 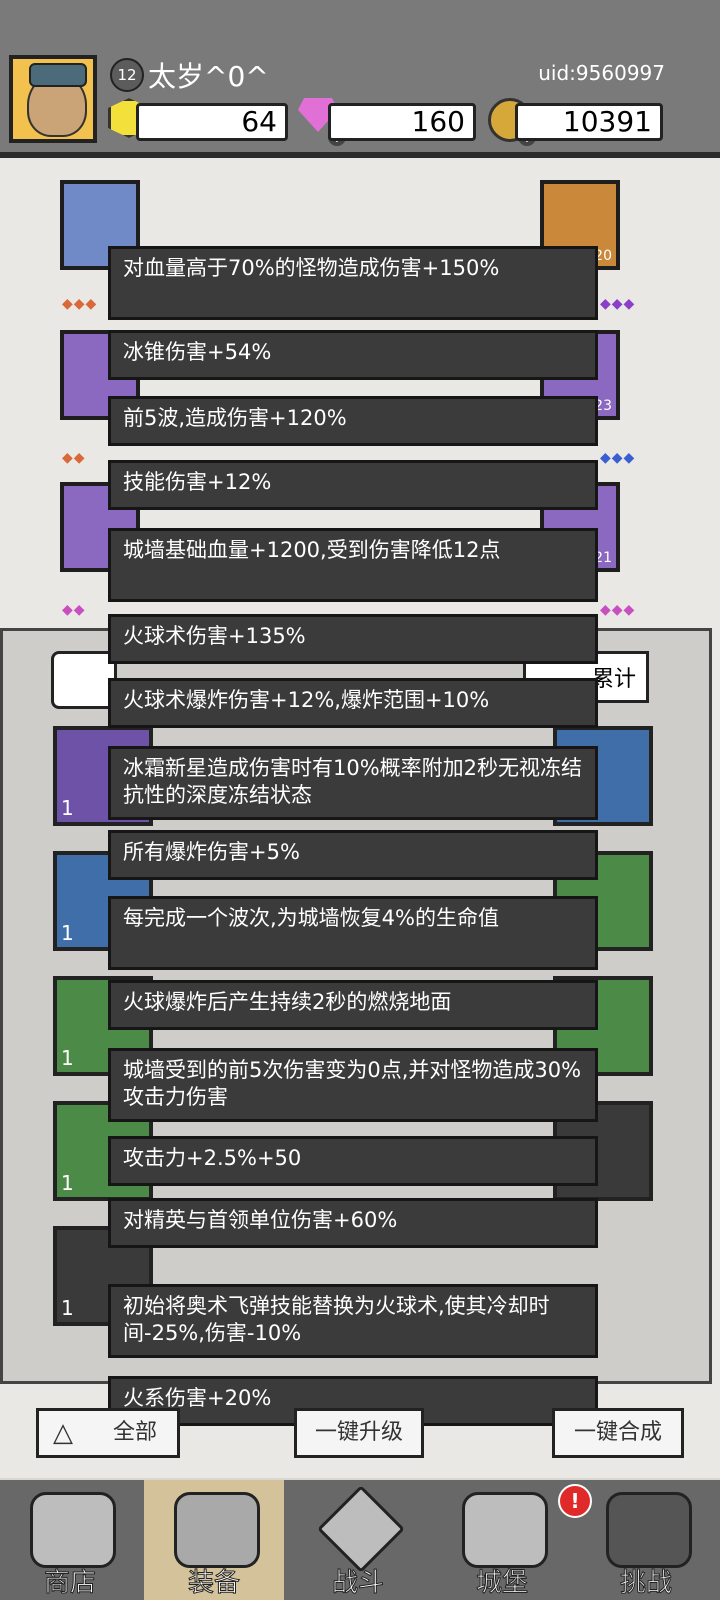 What do you see at coordinates (353, 1223) in the screenshot?
I see `affix-tooltip: 对精英与首领单位伤害+60%` at bounding box center [353, 1223].